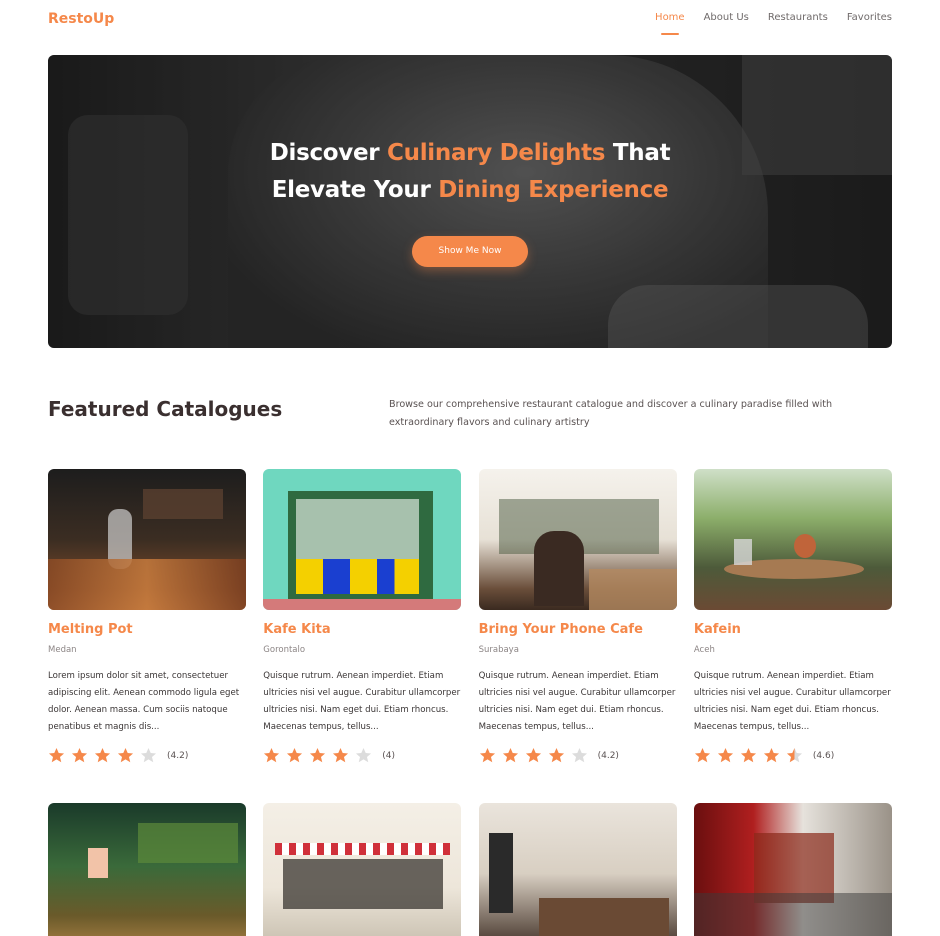  What do you see at coordinates (284, 650) in the screenshot?
I see `restaurant-city: Gorontalo` at bounding box center [284, 650].